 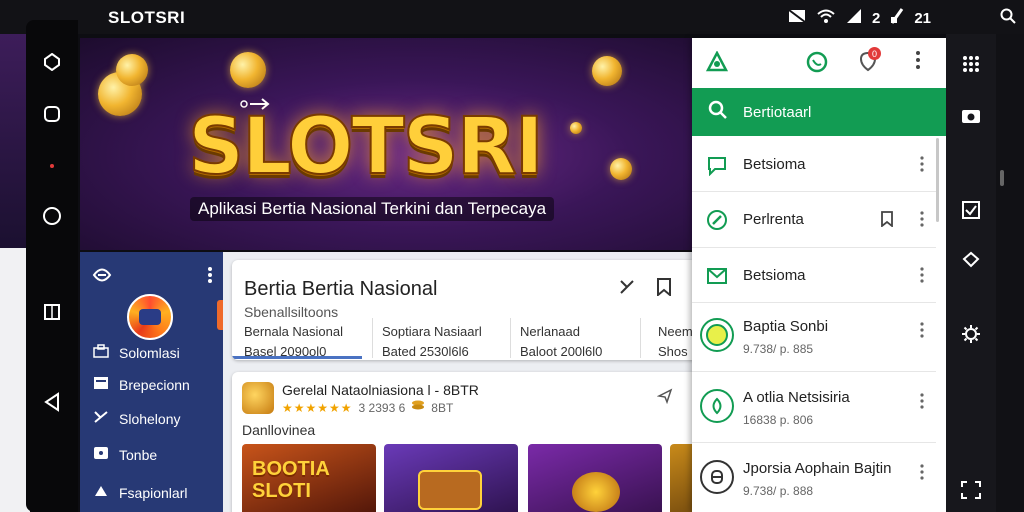 I want to click on checkbox-icon, so click(x=971, y=210).